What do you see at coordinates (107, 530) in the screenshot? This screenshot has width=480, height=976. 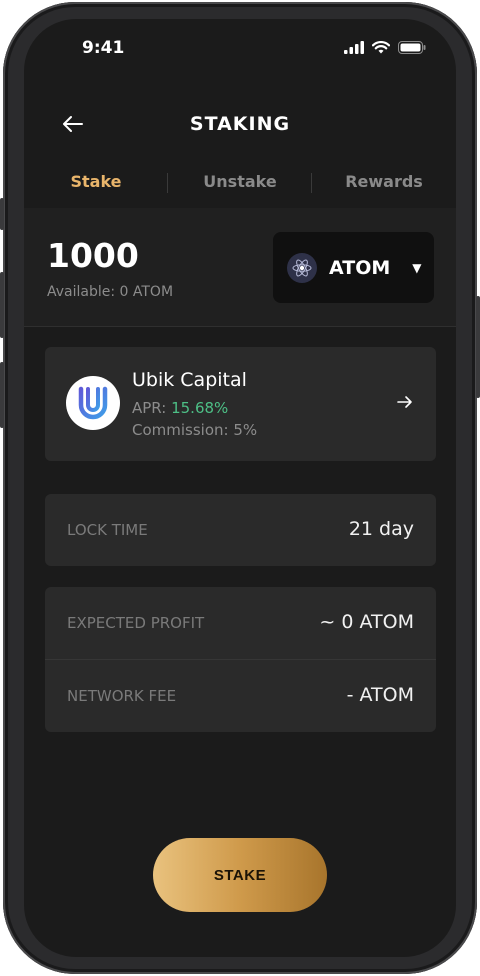 I see `lock-time-label: LOCK TIME` at bounding box center [107, 530].